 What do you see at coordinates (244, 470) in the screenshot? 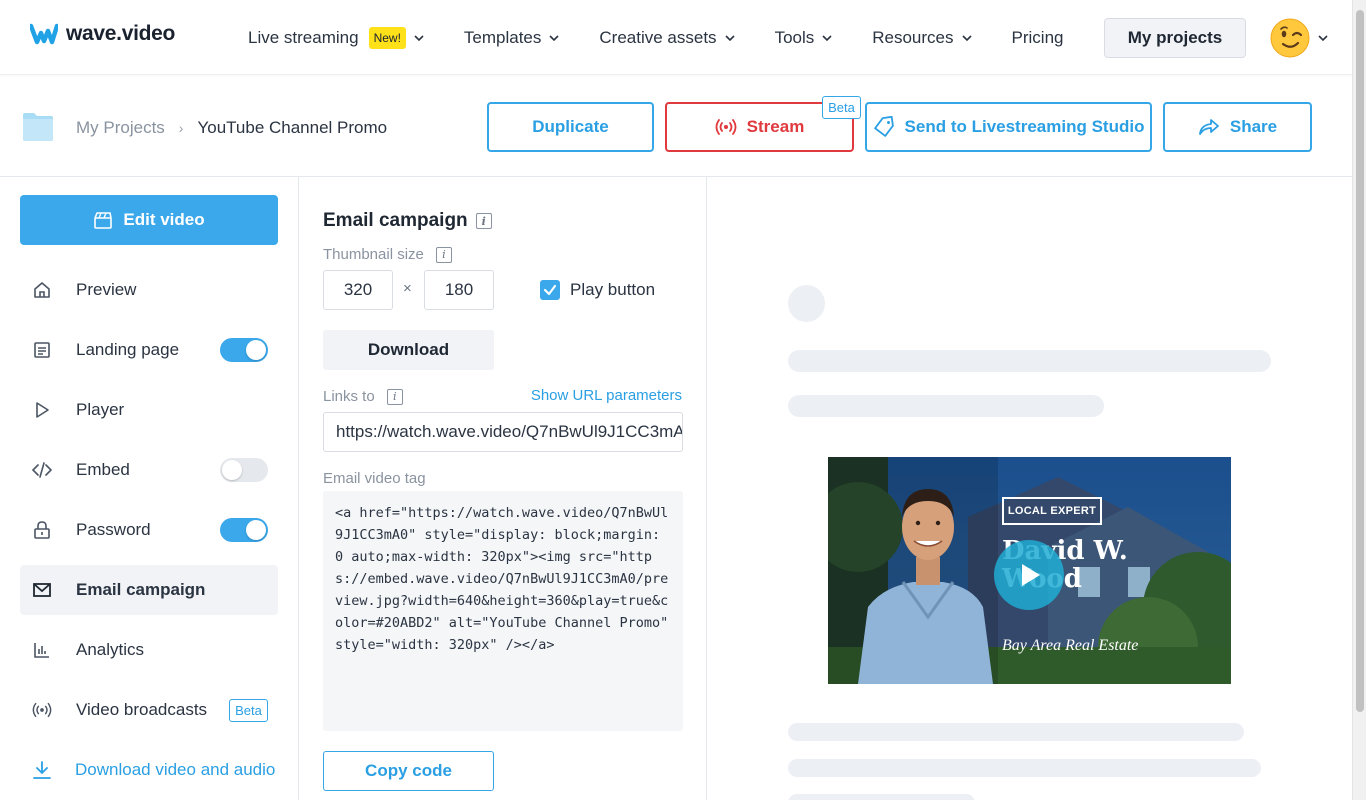
I see `embed-toggle` at bounding box center [244, 470].